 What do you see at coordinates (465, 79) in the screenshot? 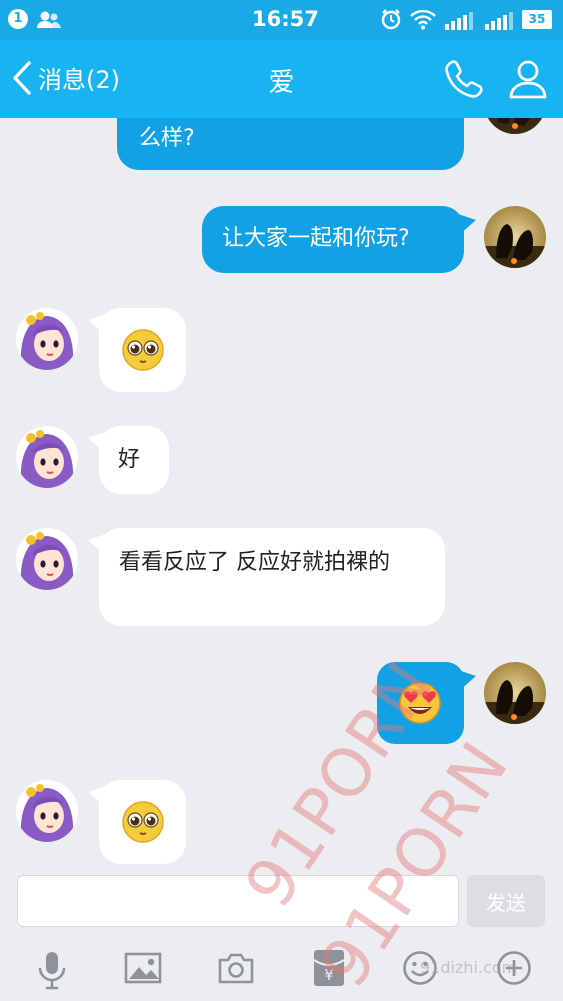
I see `phone-call-icon` at bounding box center [465, 79].